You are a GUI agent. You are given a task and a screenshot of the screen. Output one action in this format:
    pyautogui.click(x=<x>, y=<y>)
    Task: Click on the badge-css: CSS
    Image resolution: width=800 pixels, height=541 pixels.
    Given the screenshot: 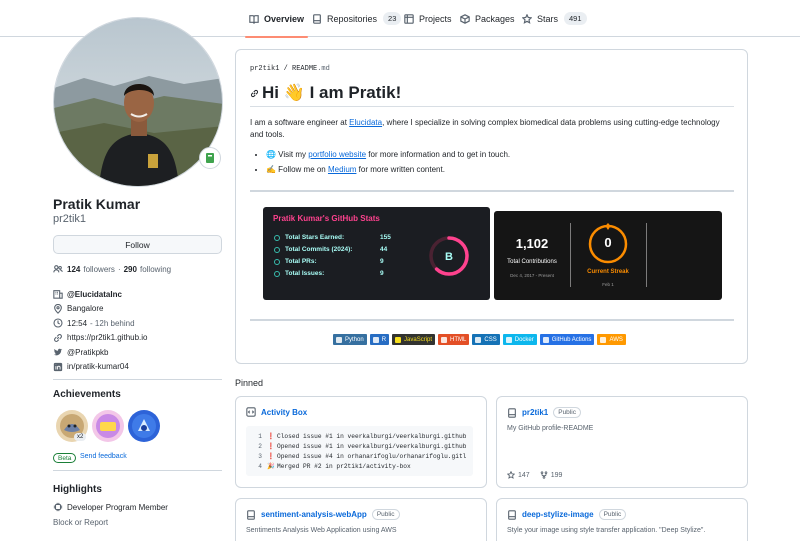 What is the action you would take?
    pyautogui.click(x=486, y=339)
    